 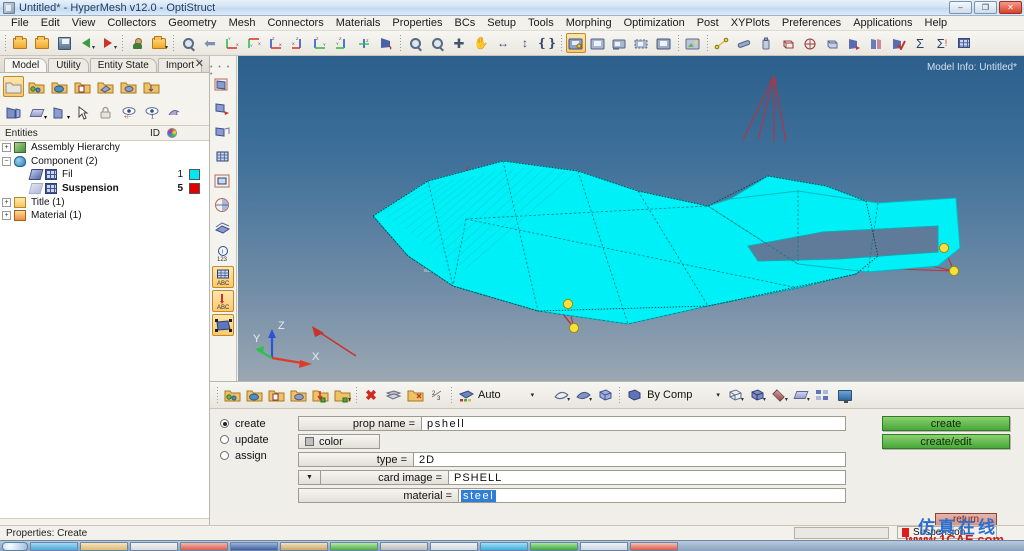 What do you see at coordinates (104, 202) in the screenshot?
I see `tree-row-title-group: + Title (1)` at bounding box center [104, 202].